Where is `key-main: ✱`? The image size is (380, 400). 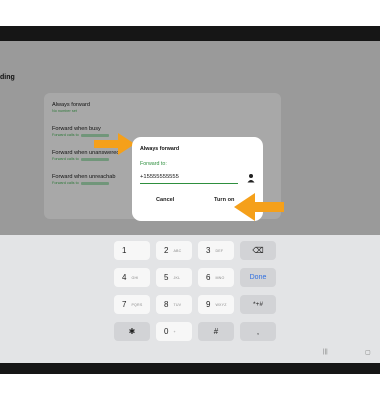 key-main: ✱ is located at coordinates (132, 331).